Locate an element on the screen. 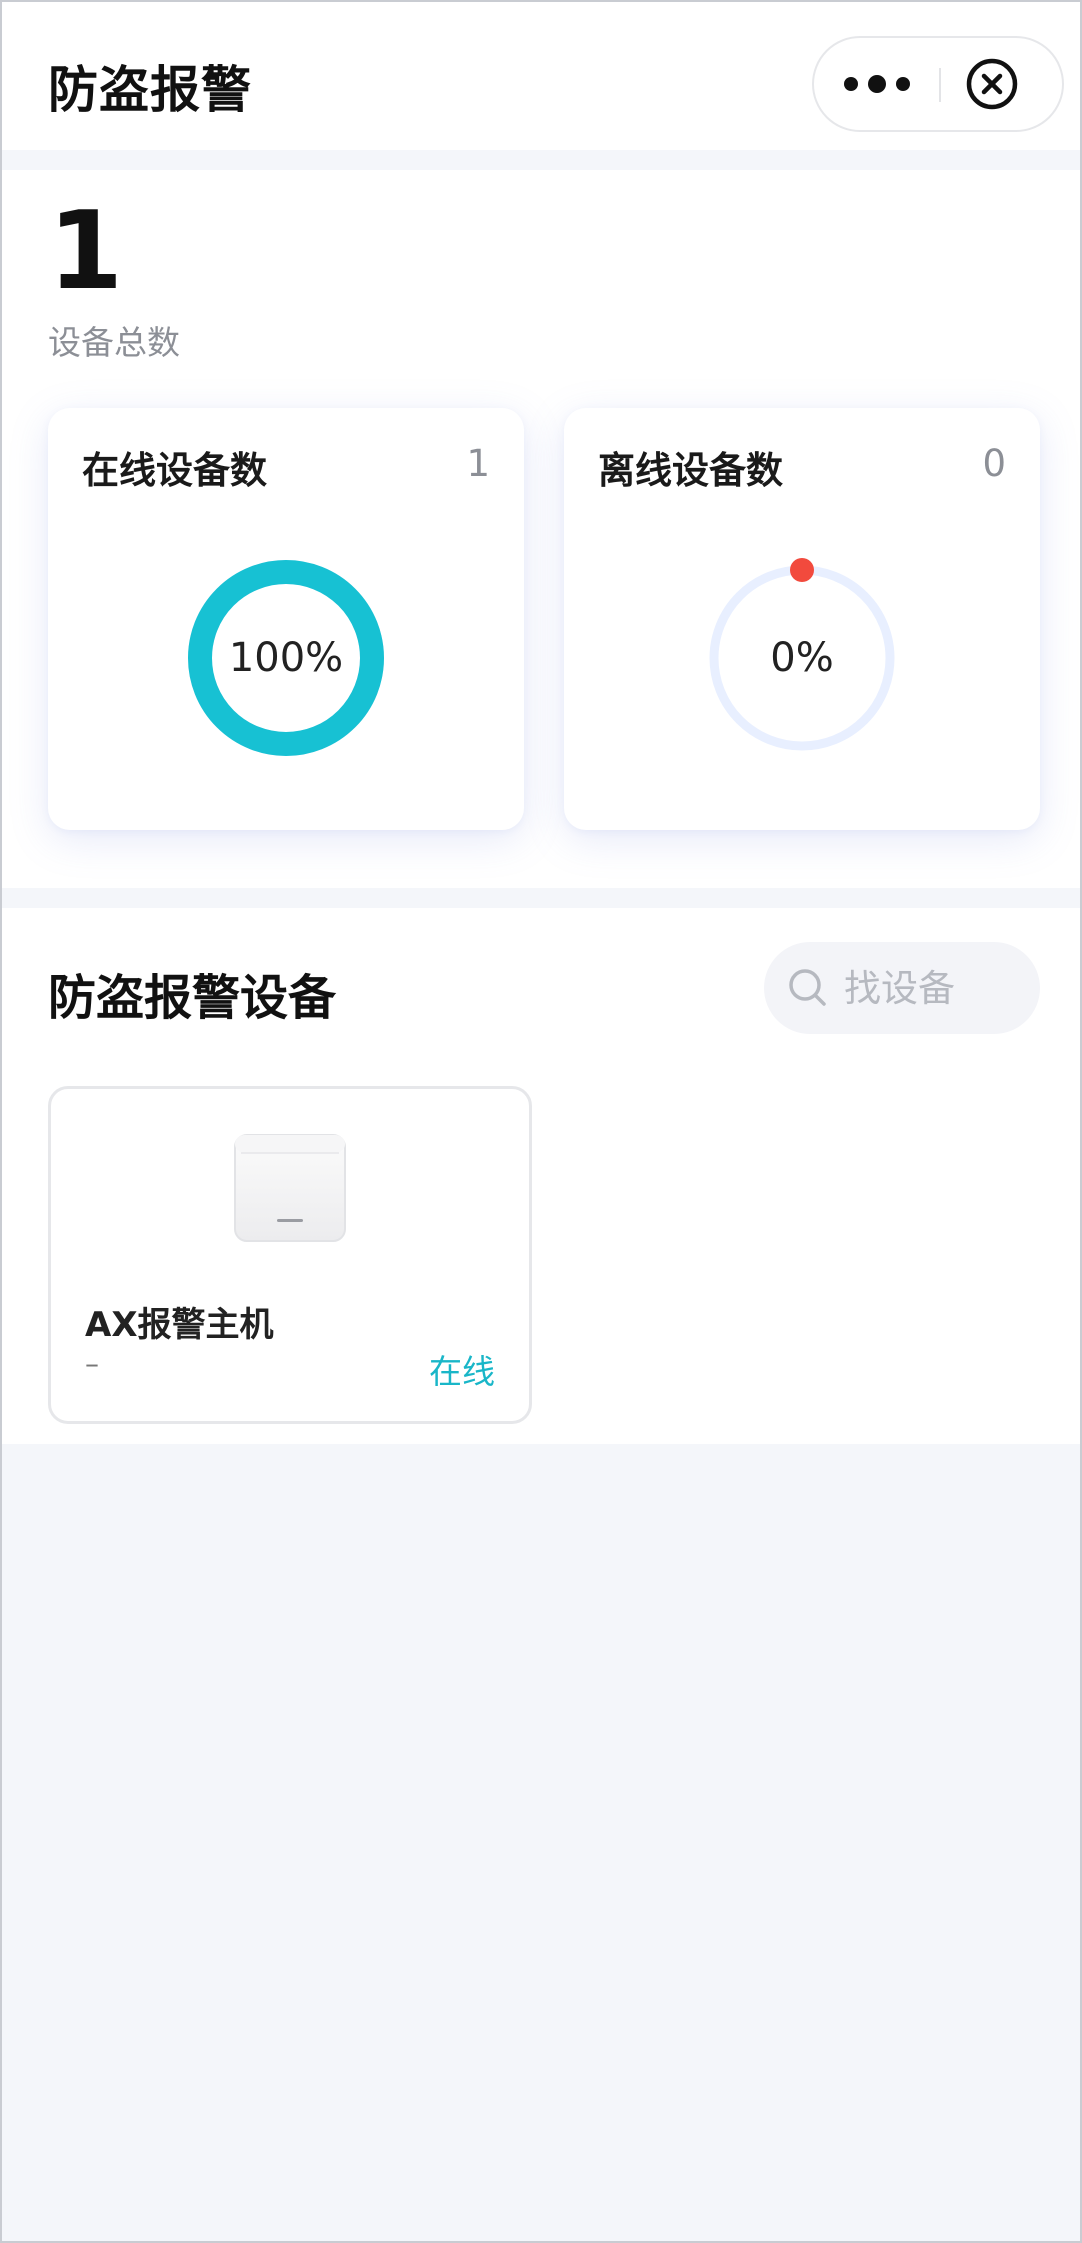 The height and width of the screenshot is (2243, 1082). device-status: 在线 is located at coordinates (462, 1371).